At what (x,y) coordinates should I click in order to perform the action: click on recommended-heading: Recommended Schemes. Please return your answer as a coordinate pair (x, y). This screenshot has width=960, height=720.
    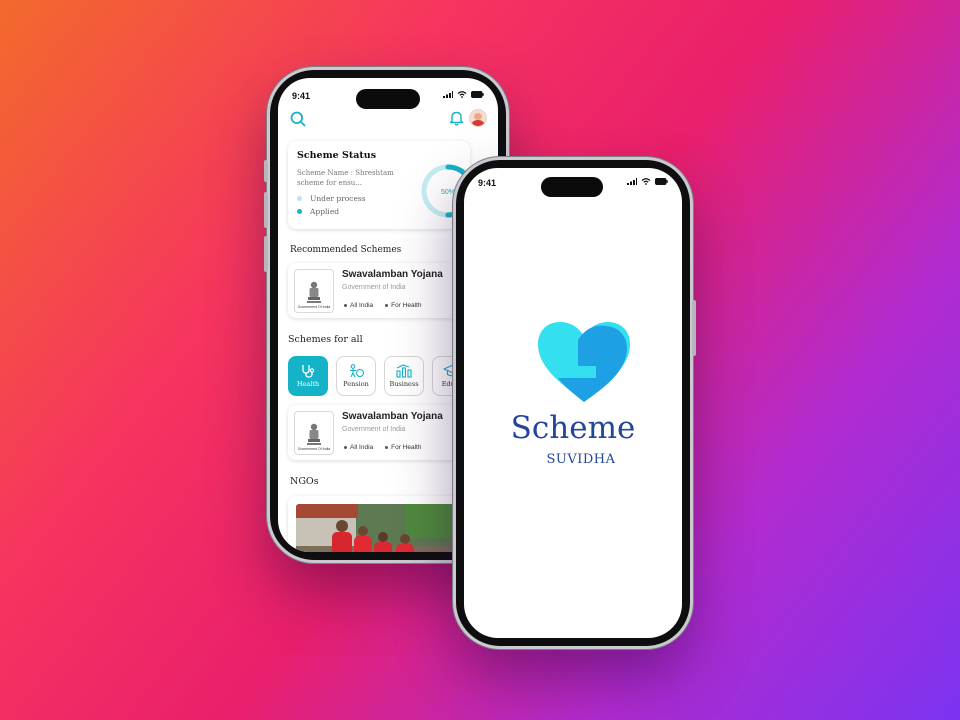
    Looking at the image, I should click on (346, 250).